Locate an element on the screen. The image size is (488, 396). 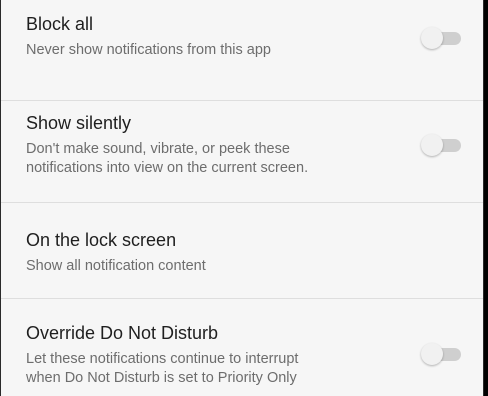
setting-title: On the lock screen is located at coordinates (101, 240).